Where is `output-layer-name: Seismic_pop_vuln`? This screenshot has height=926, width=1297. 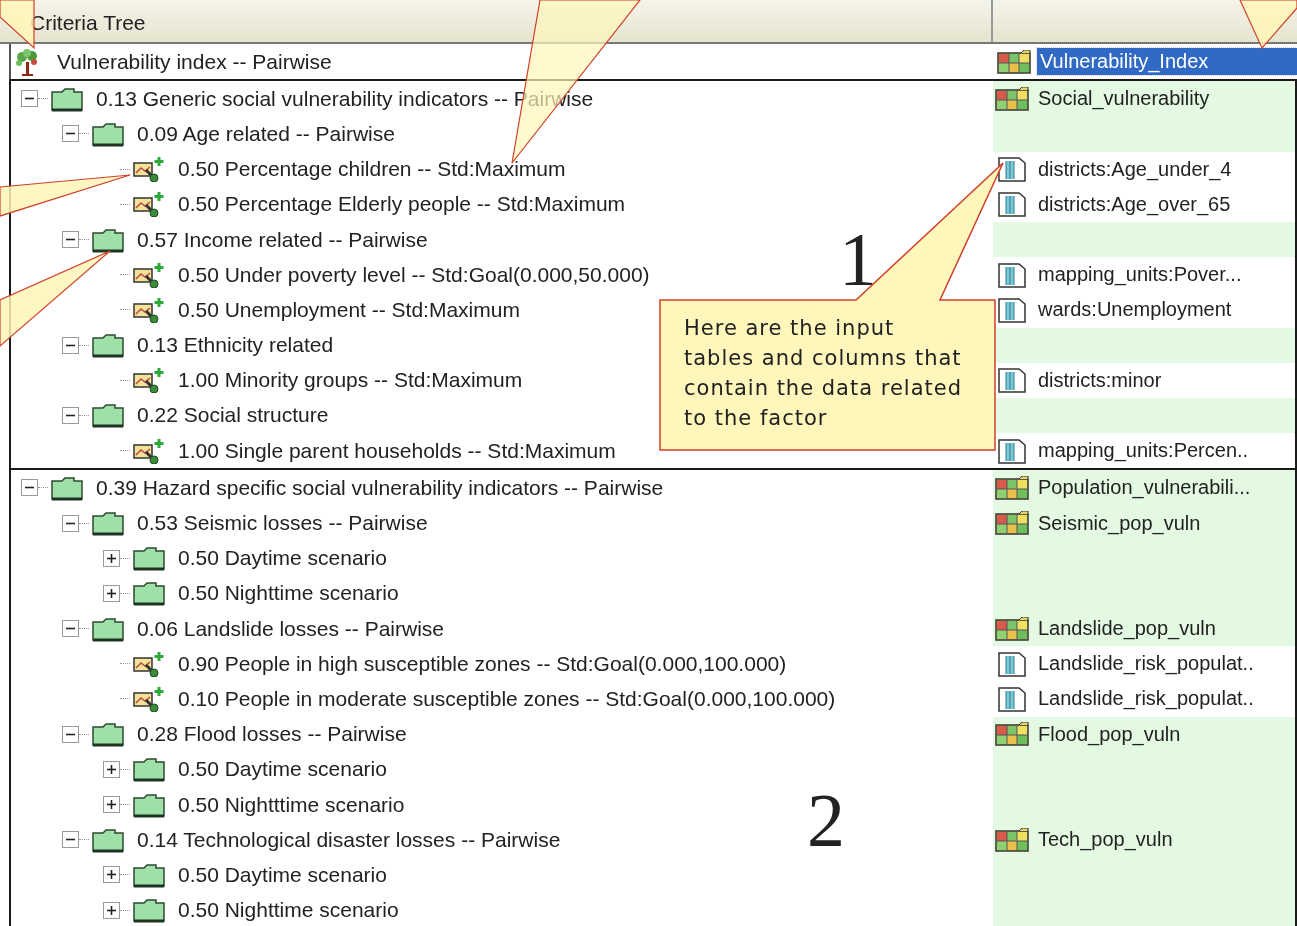 output-layer-name: Seismic_pop_vuln is located at coordinates (1119, 523).